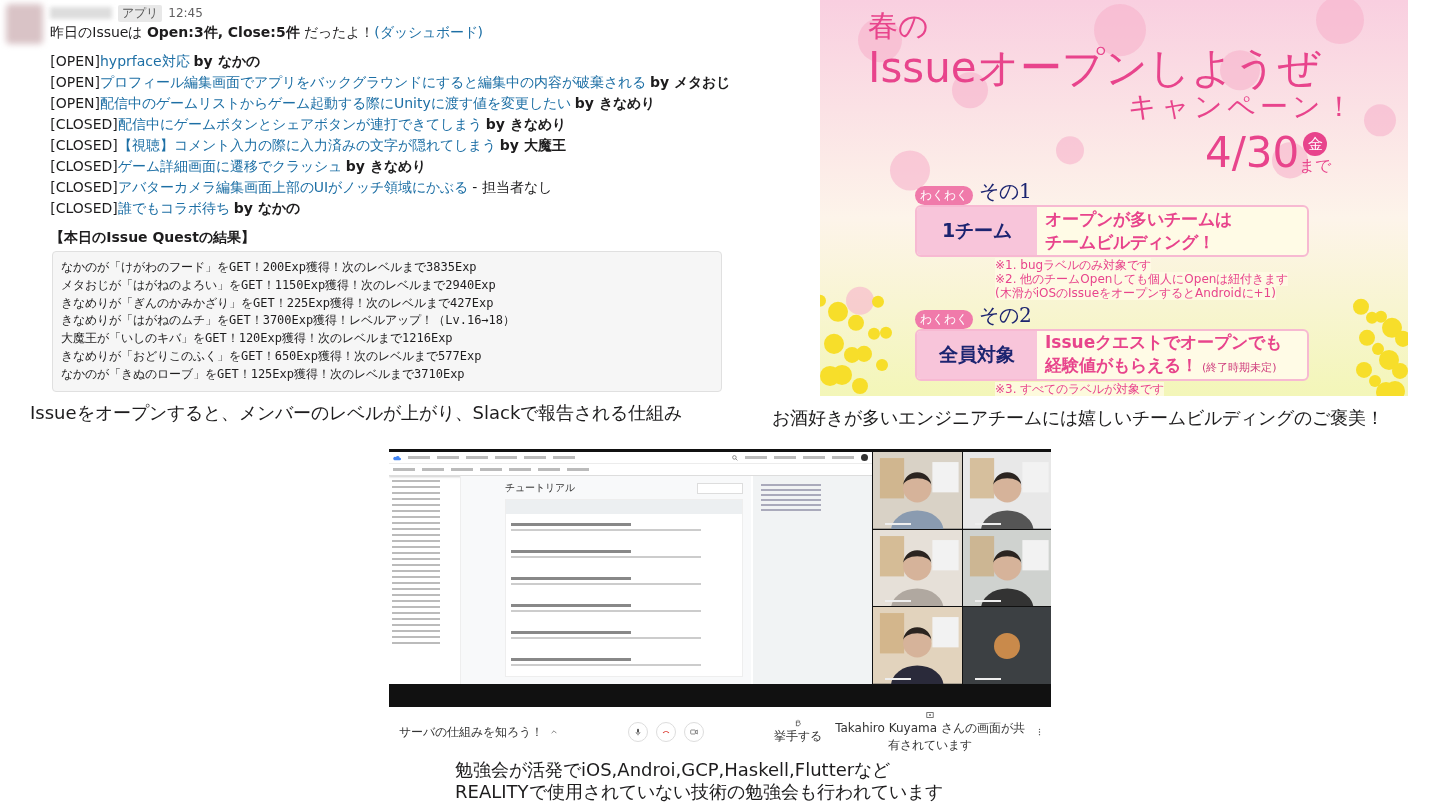 The width and height of the screenshot is (1440, 810). What do you see at coordinates (1252, 152) in the screenshot?
I see `poster-date: 4/30` at bounding box center [1252, 152].